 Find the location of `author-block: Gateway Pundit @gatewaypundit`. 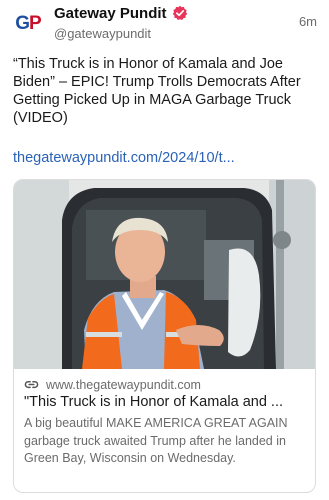

author-block: Gateway Pundit @gatewaypundit is located at coordinates (169, 22).